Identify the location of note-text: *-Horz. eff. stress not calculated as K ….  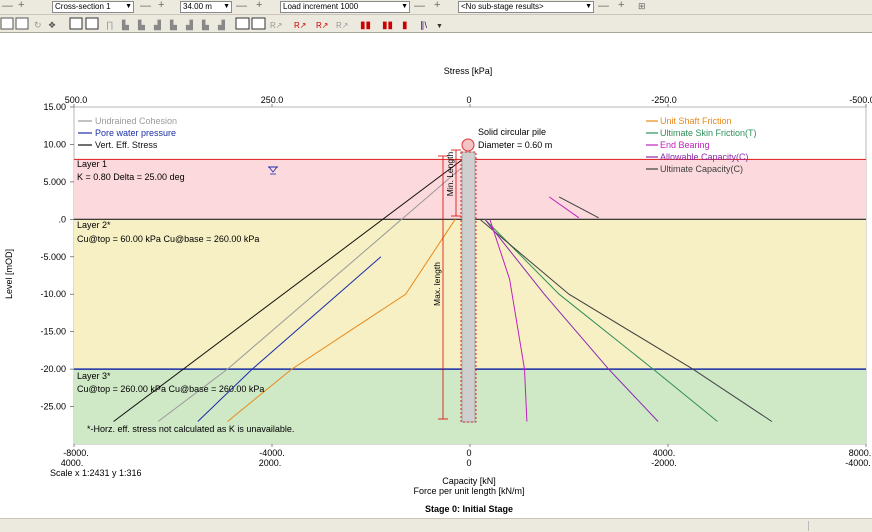
(190, 429).